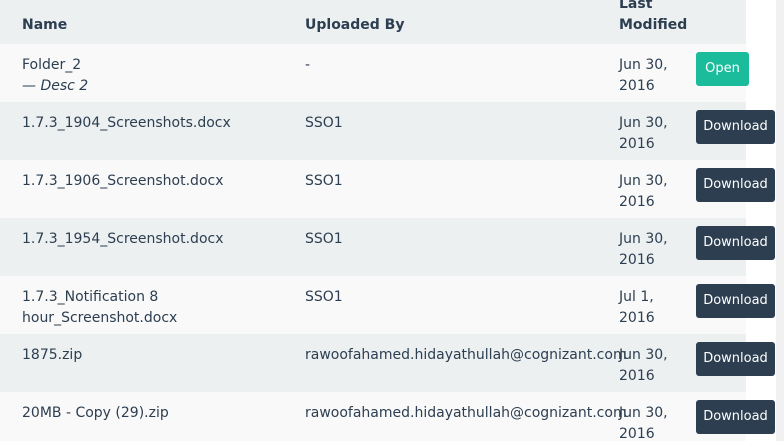 Image resolution: width=784 pixels, height=441 pixels. What do you see at coordinates (780, 220) in the screenshot?
I see `vertical-scrollbar` at bounding box center [780, 220].